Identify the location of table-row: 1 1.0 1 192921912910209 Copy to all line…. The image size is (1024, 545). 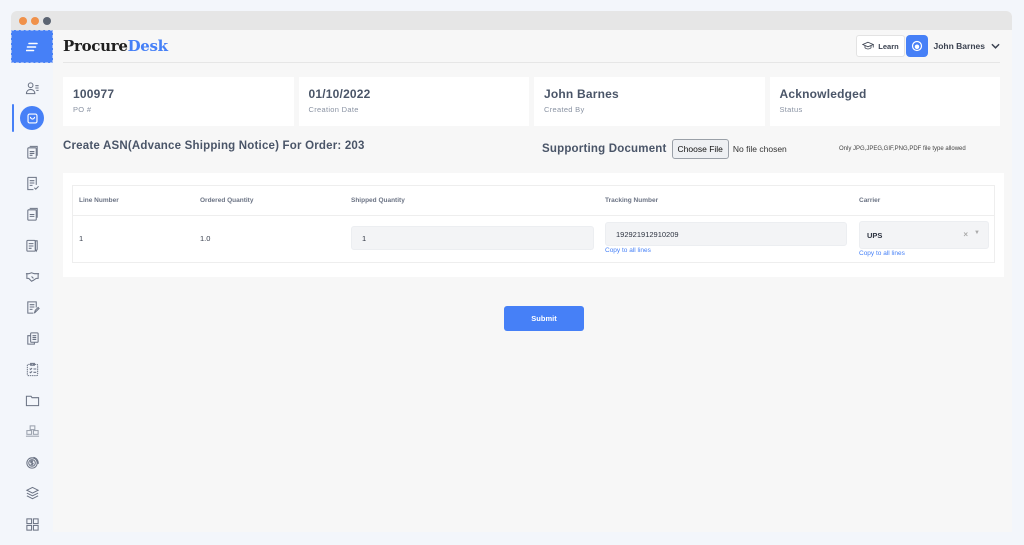
(533, 239).